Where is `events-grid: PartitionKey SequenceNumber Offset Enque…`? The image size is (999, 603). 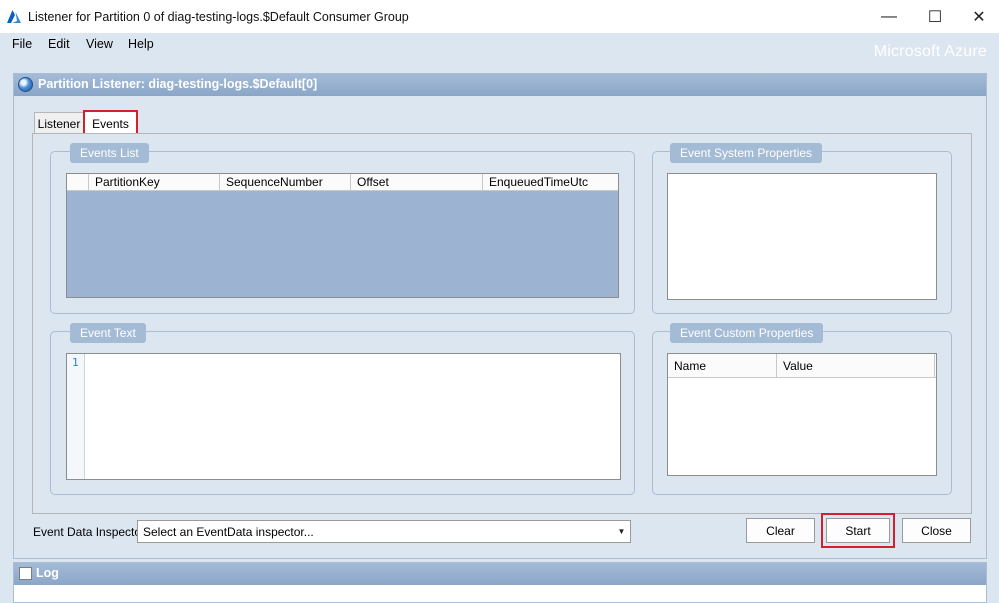
events-grid: PartitionKey SequenceNumber Offset Enque… is located at coordinates (342, 235).